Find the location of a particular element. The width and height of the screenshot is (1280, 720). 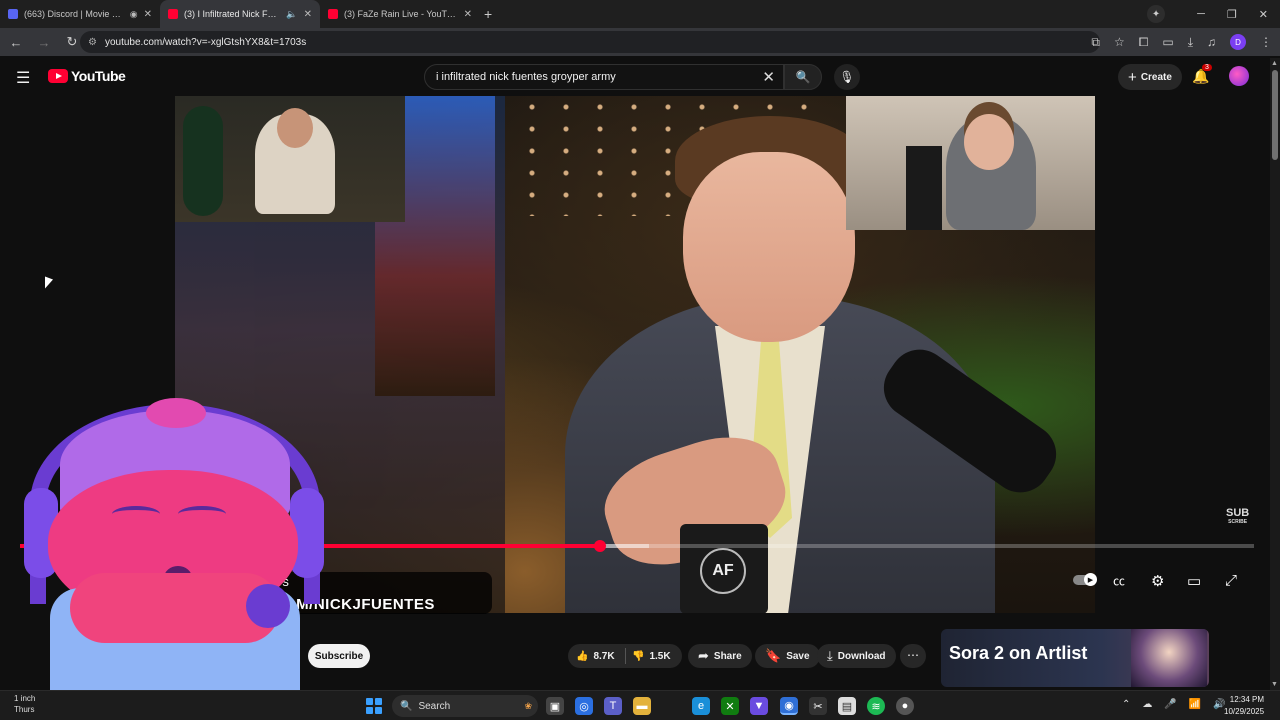

watermark-line1: SUB is located at coordinates (1238, 513).